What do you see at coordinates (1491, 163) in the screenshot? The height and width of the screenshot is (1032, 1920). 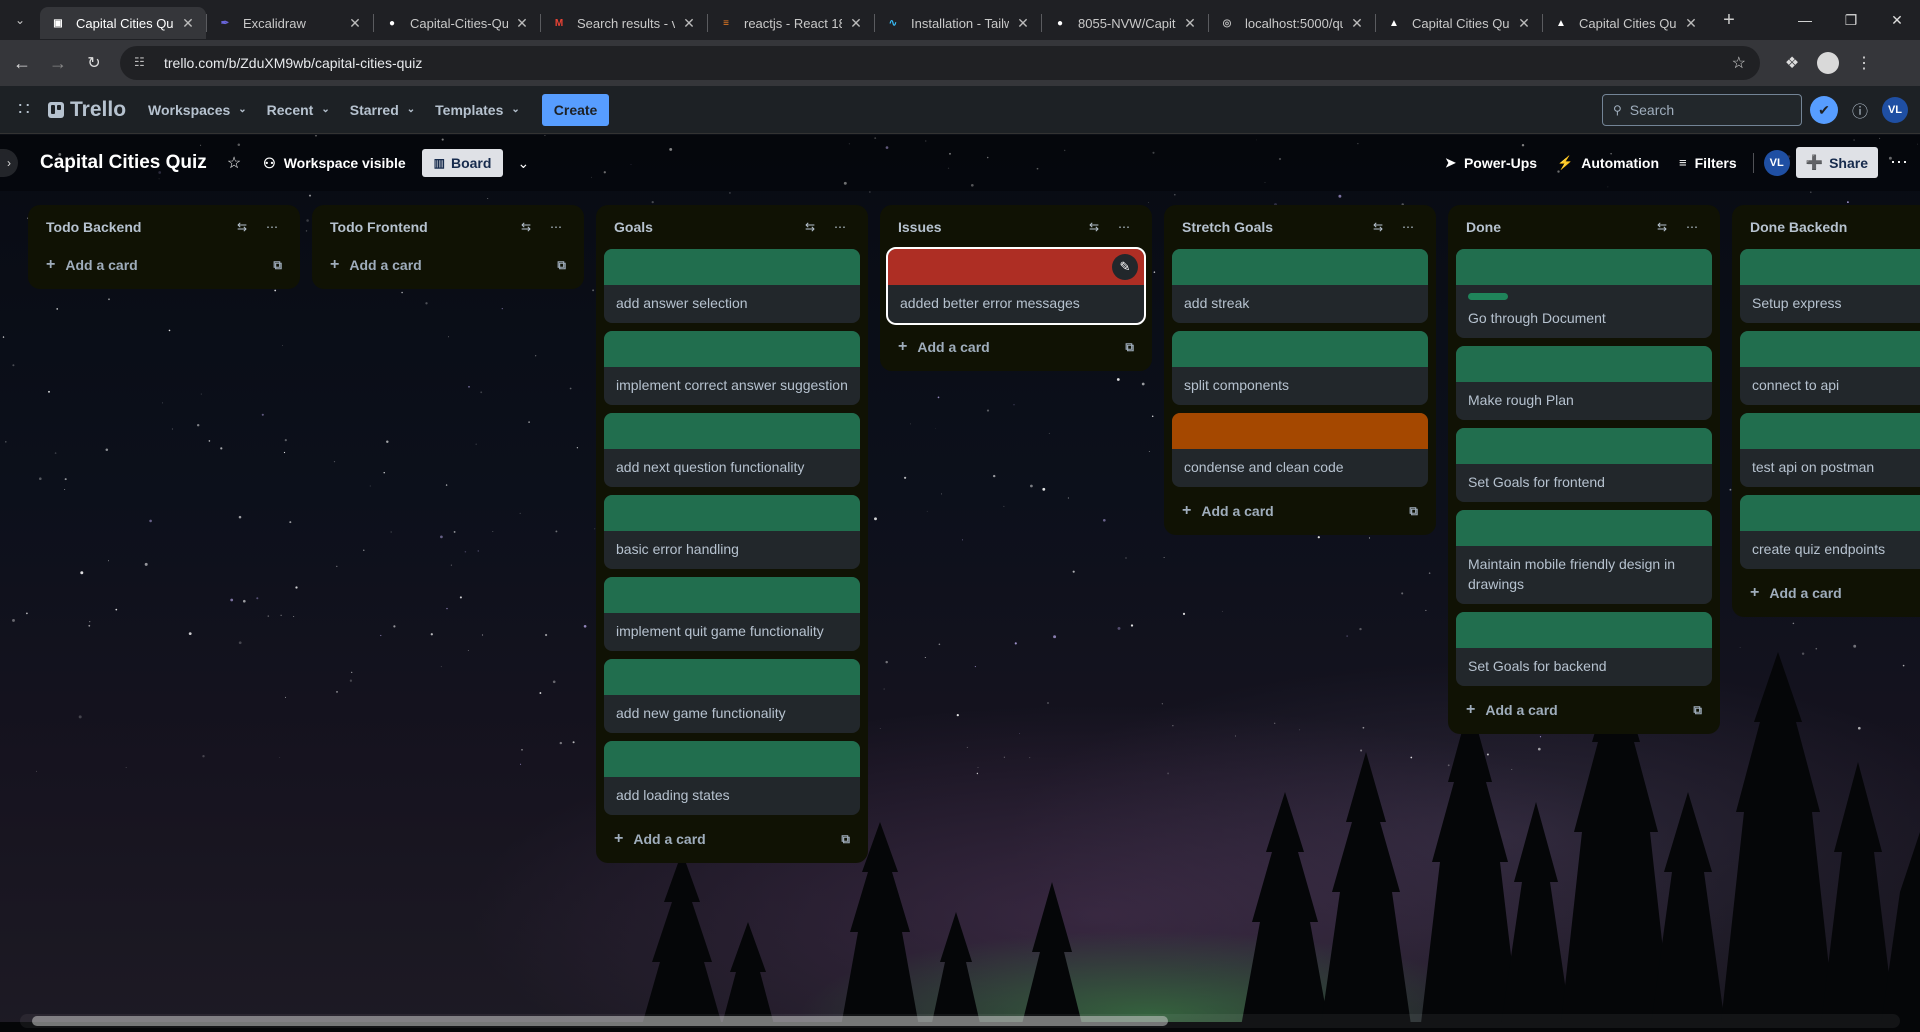 I see `power-ups-button: ➤ Power-Ups` at bounding box center [1491, 163].